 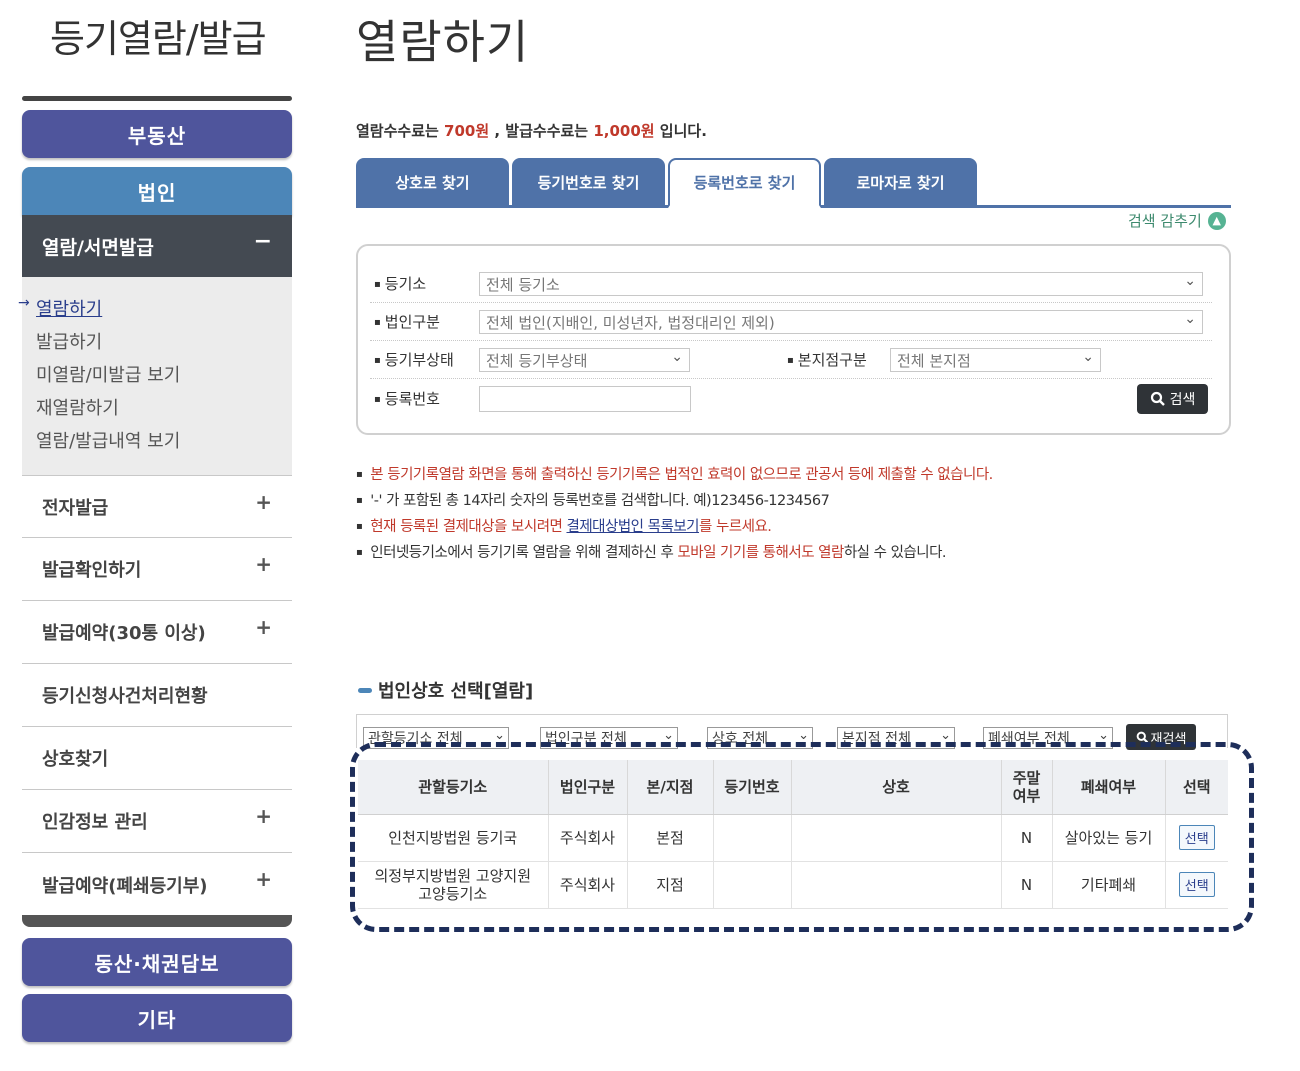 What do you see at coordinates (414, 359) in the screenshot?
I see `status-label: 등기부상태` at bounding box center [414, 359].